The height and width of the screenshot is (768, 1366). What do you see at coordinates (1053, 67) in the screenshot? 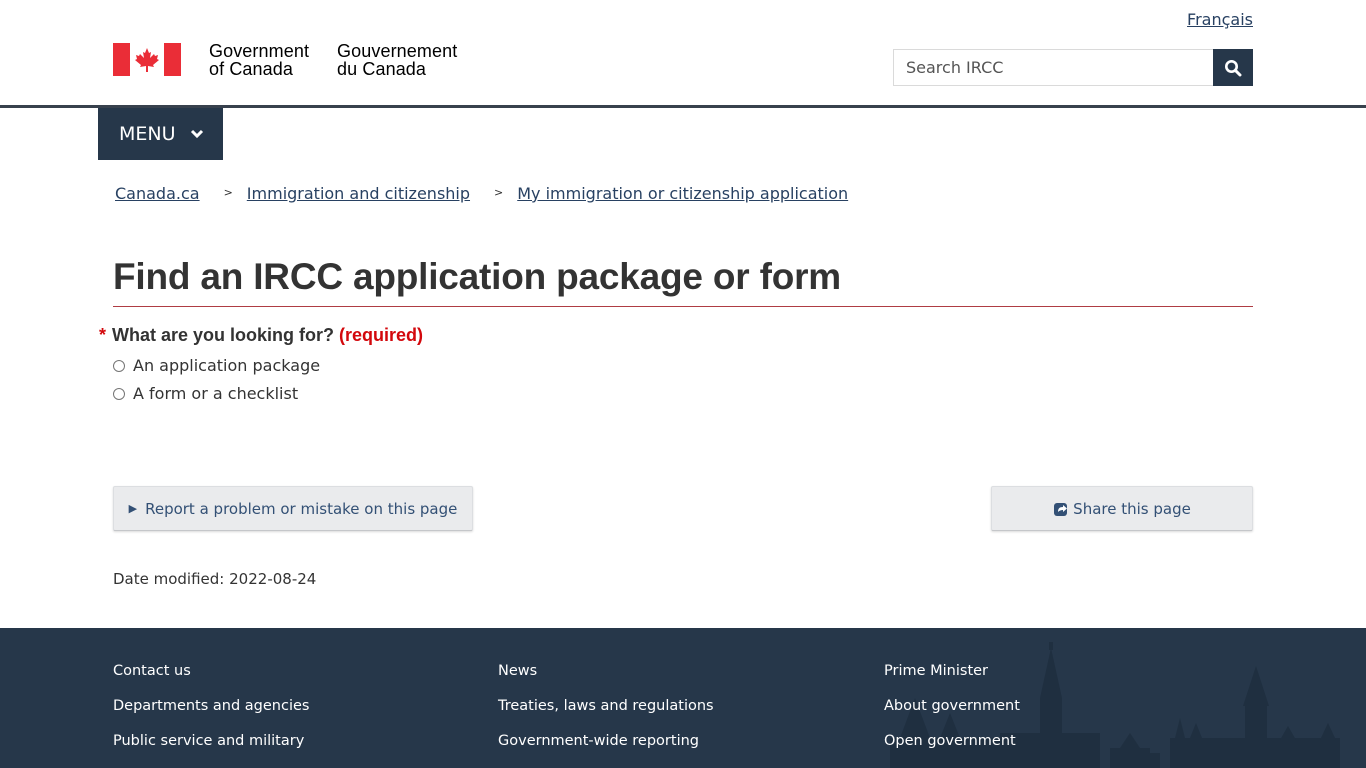
I see `search-input: Search IRCC` at bounding box center [1053, 67].